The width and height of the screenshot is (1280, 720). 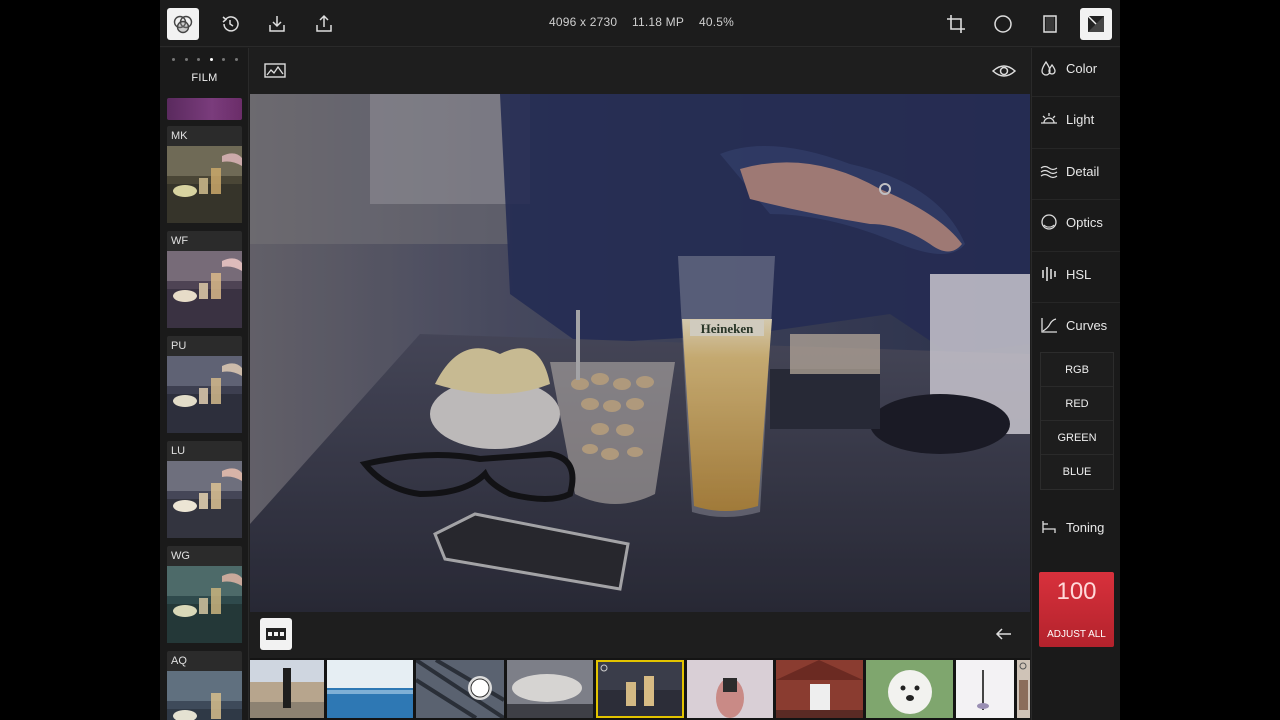 I want to click on curves-channel-red: RED, so click(x=1077, y=404).